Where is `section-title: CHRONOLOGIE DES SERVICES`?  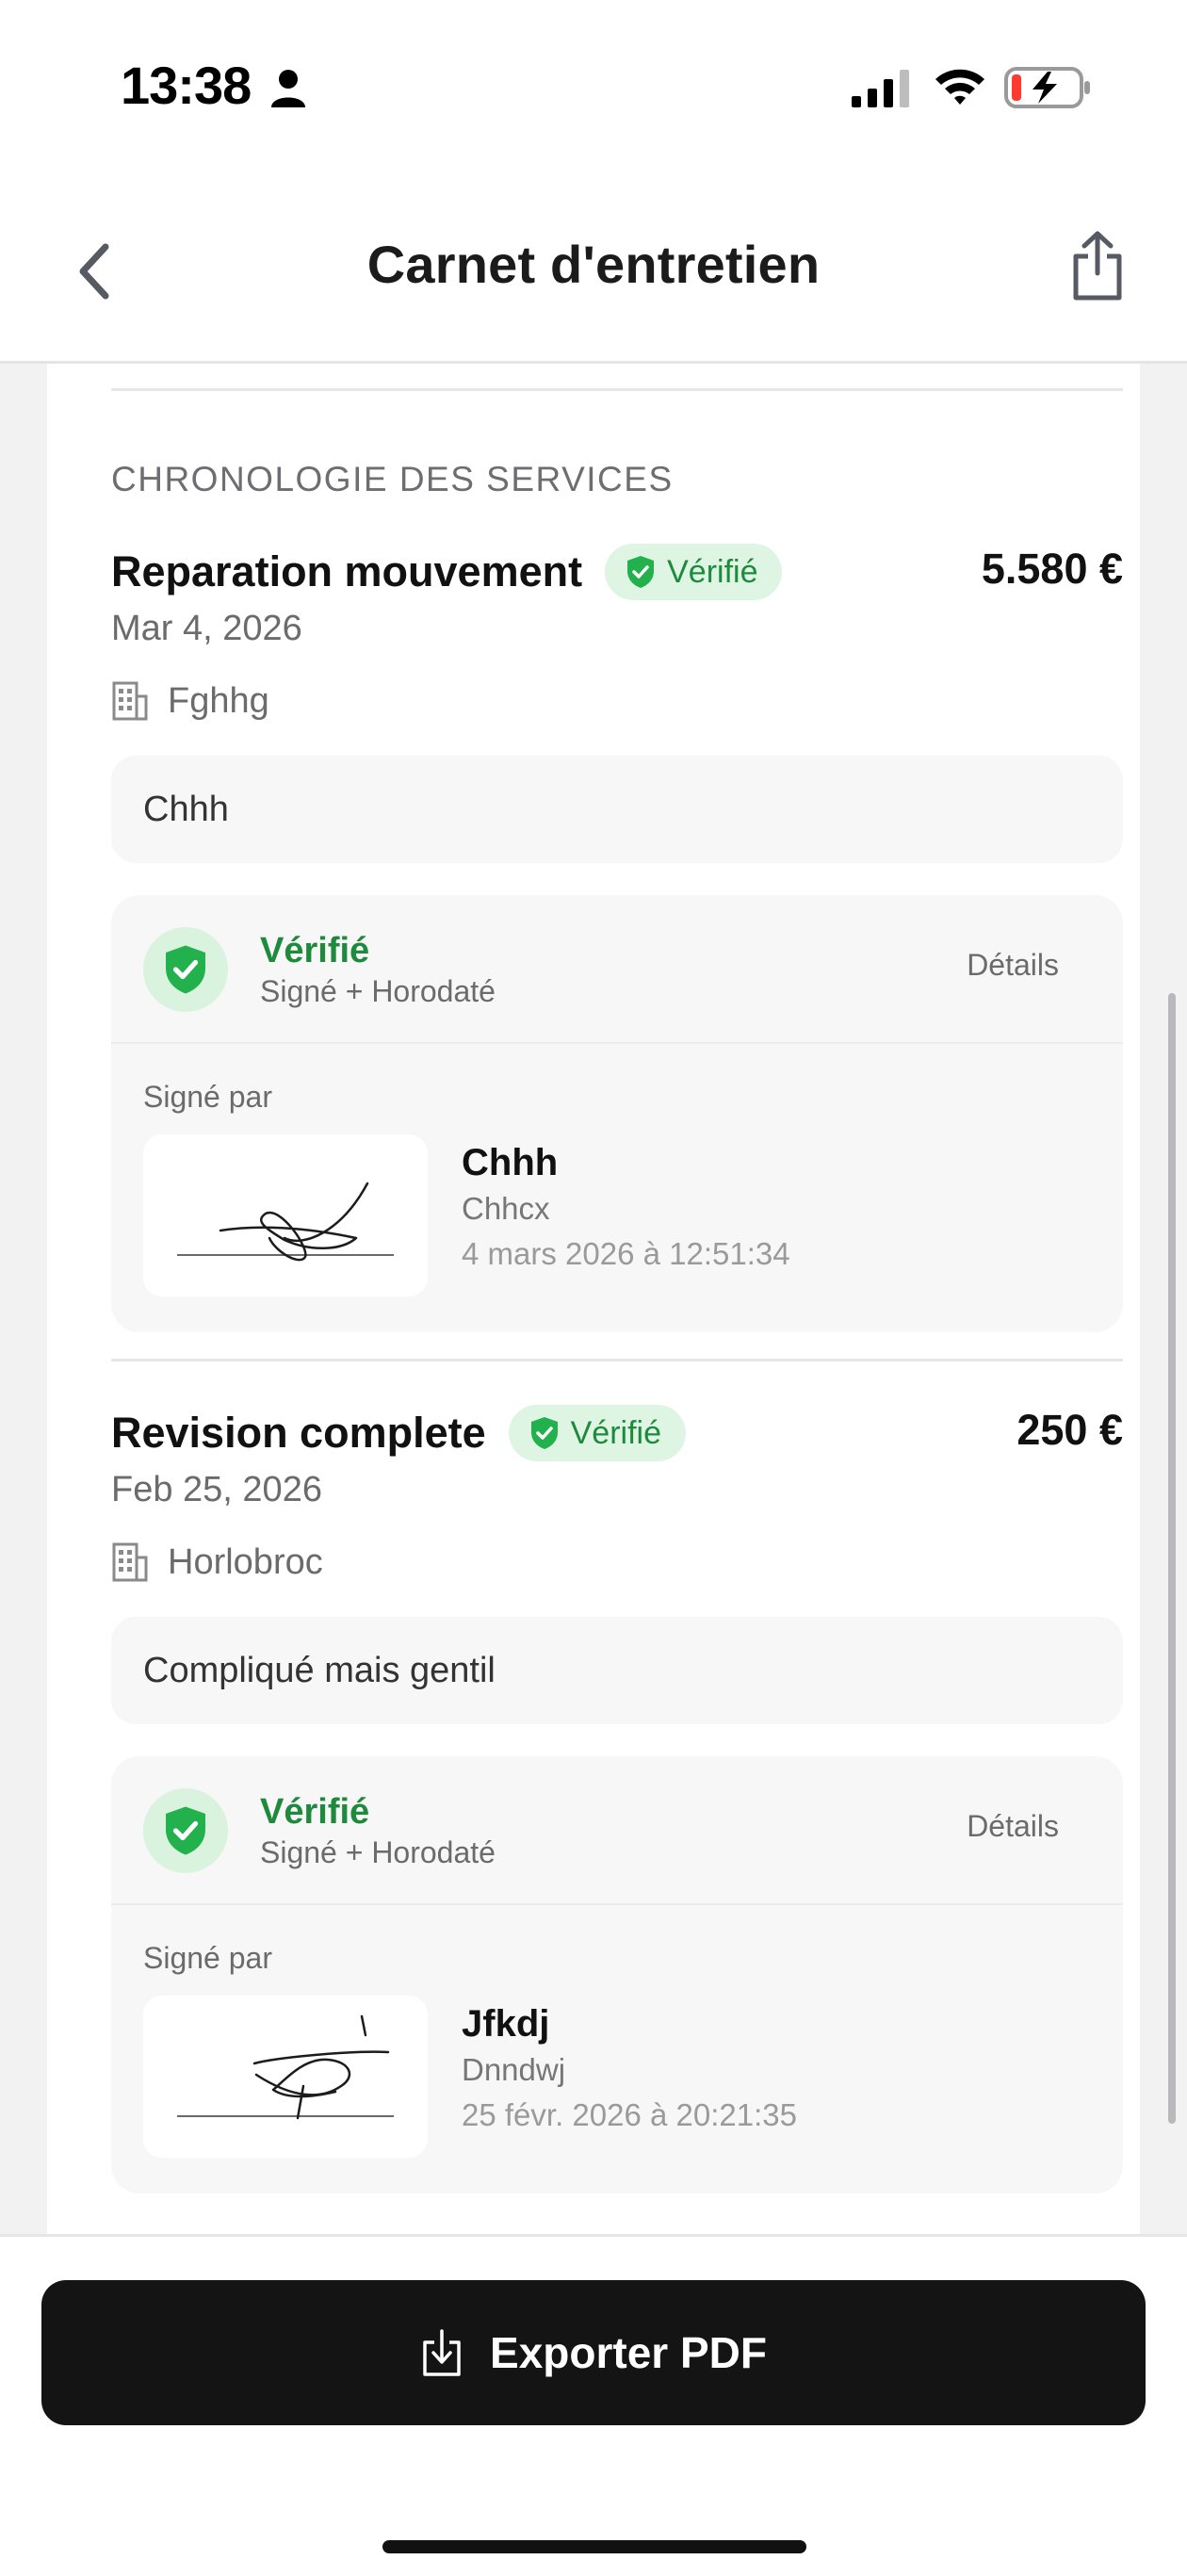 section-title: CHRONOLOGIE DES SERVICES is located at coordinates (392, 479).